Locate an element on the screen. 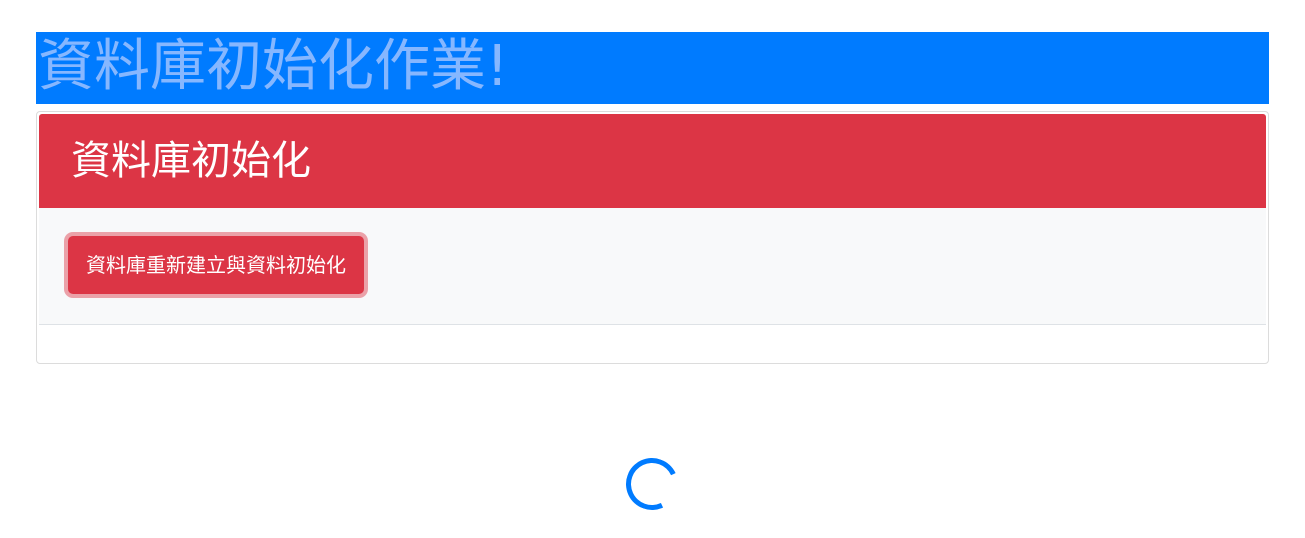  page-title-banner: 資料庫初始化作業! is located at coordinates (652, 68).